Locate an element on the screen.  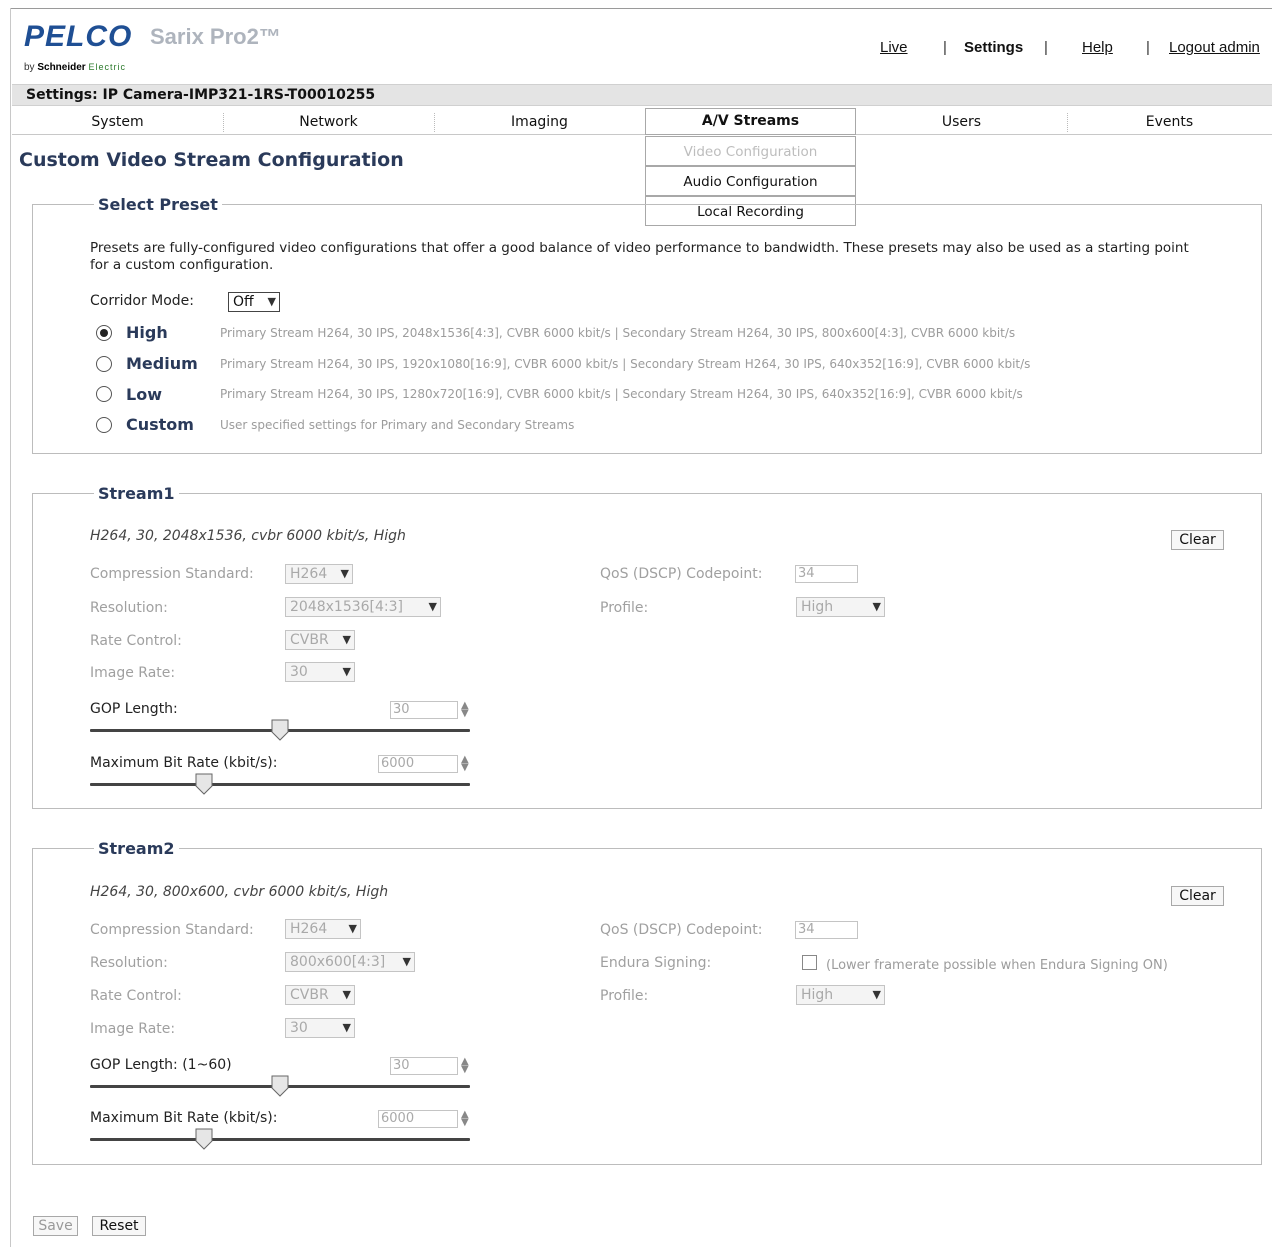
s2-resolution-select: 800x600[4:3] ▼ is located at coordinates (350, 962).